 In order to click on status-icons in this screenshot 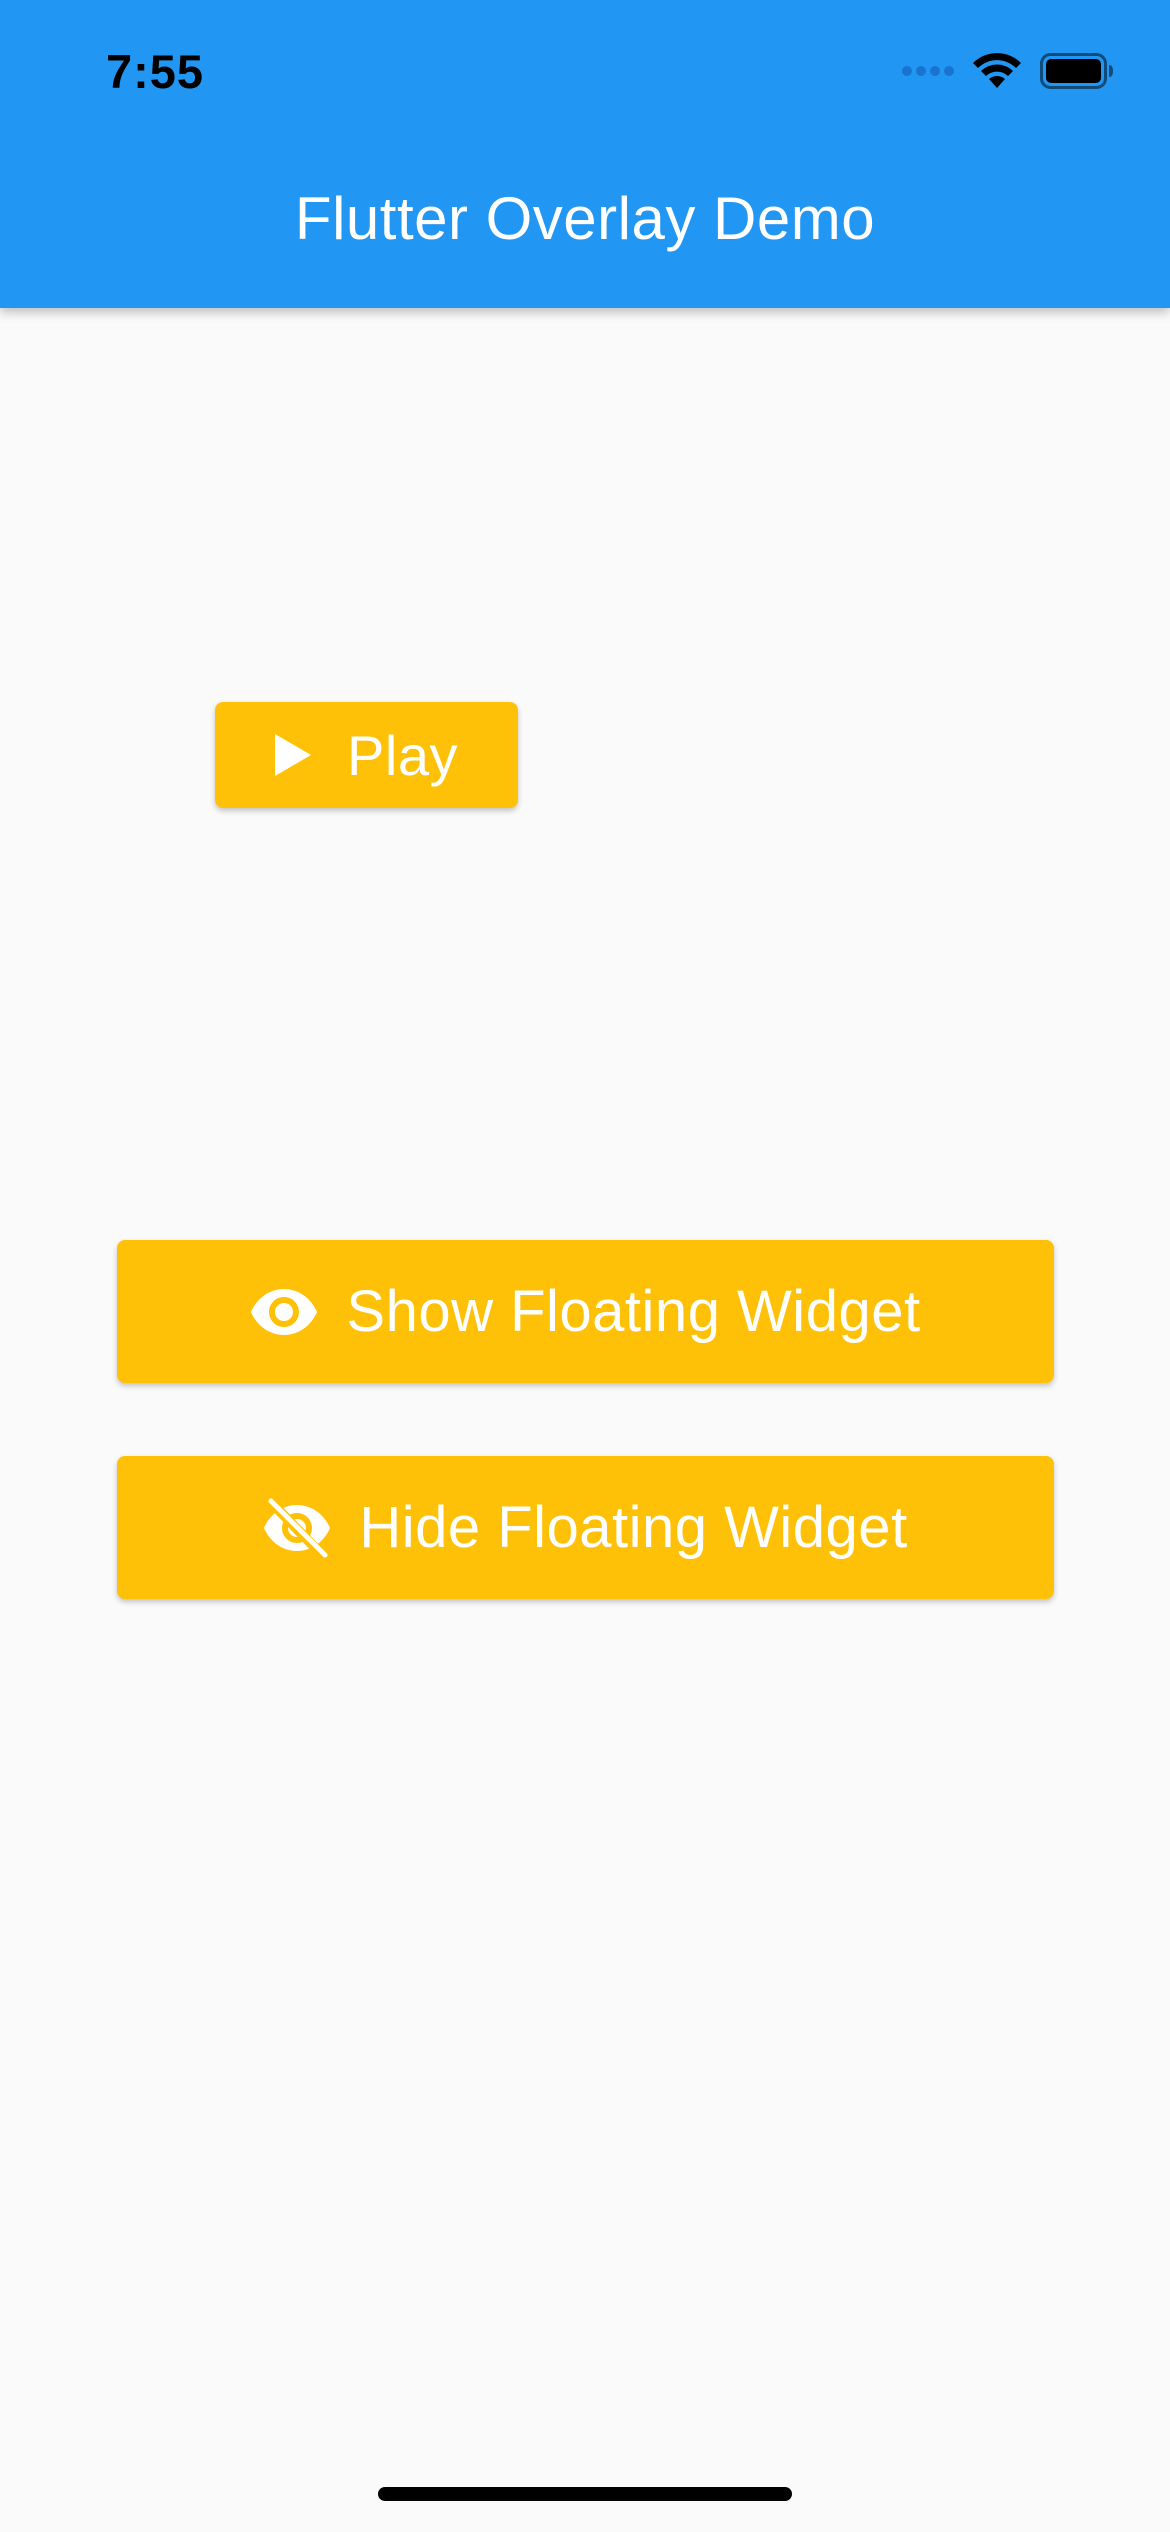, I will do `click(1008, 71)`.